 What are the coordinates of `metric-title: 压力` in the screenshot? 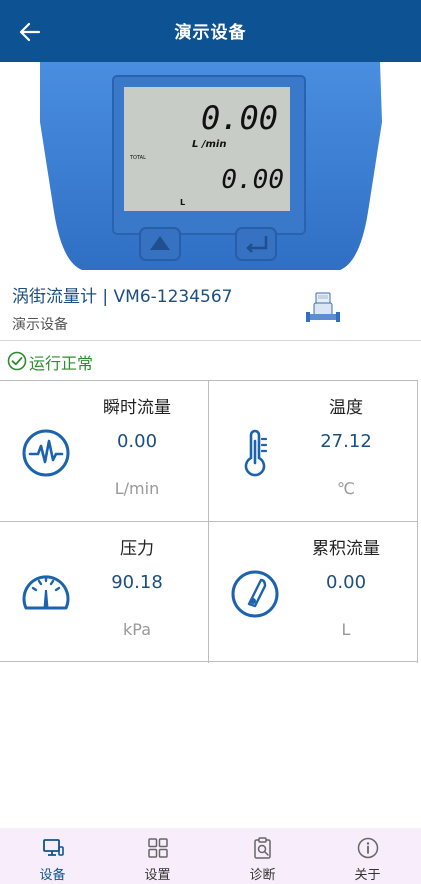 It's located at (137, 549).